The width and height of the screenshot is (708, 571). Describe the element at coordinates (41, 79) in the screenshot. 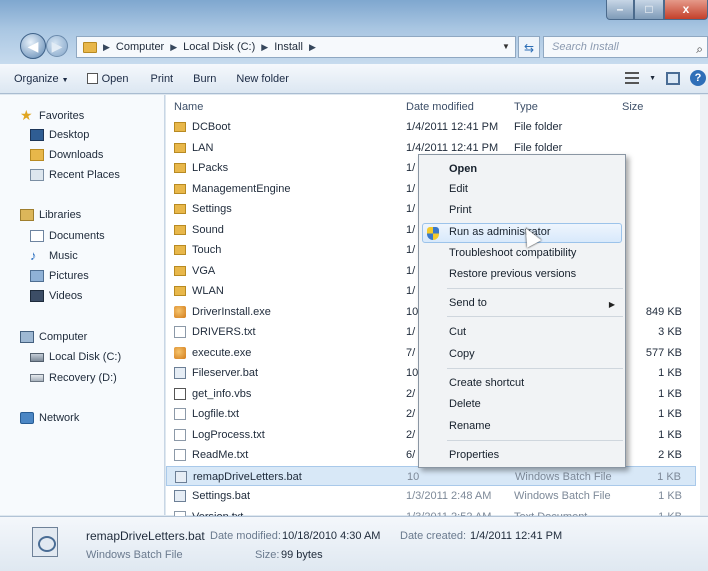

I see `organize-button: Organize ▼` at that location.